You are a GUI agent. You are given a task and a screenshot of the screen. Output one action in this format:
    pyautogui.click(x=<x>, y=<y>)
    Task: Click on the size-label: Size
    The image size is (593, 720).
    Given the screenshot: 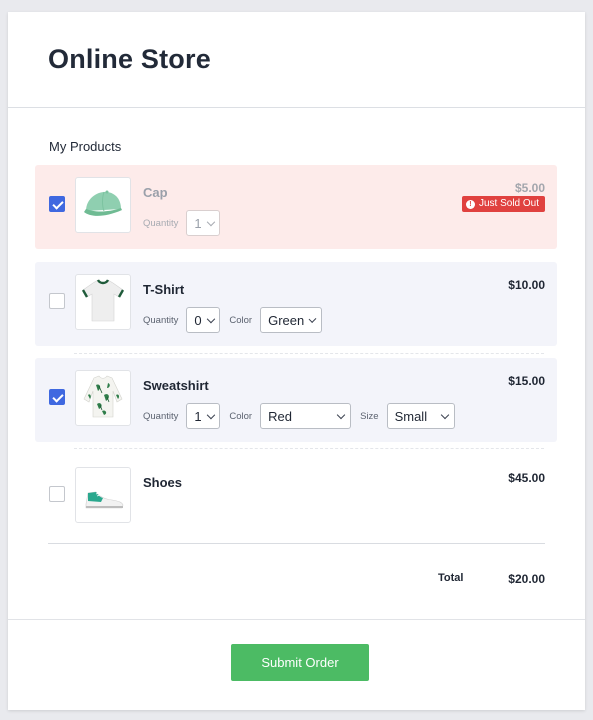 What is the action you would take?
    pyautogui.click(x=369, y=416)
    